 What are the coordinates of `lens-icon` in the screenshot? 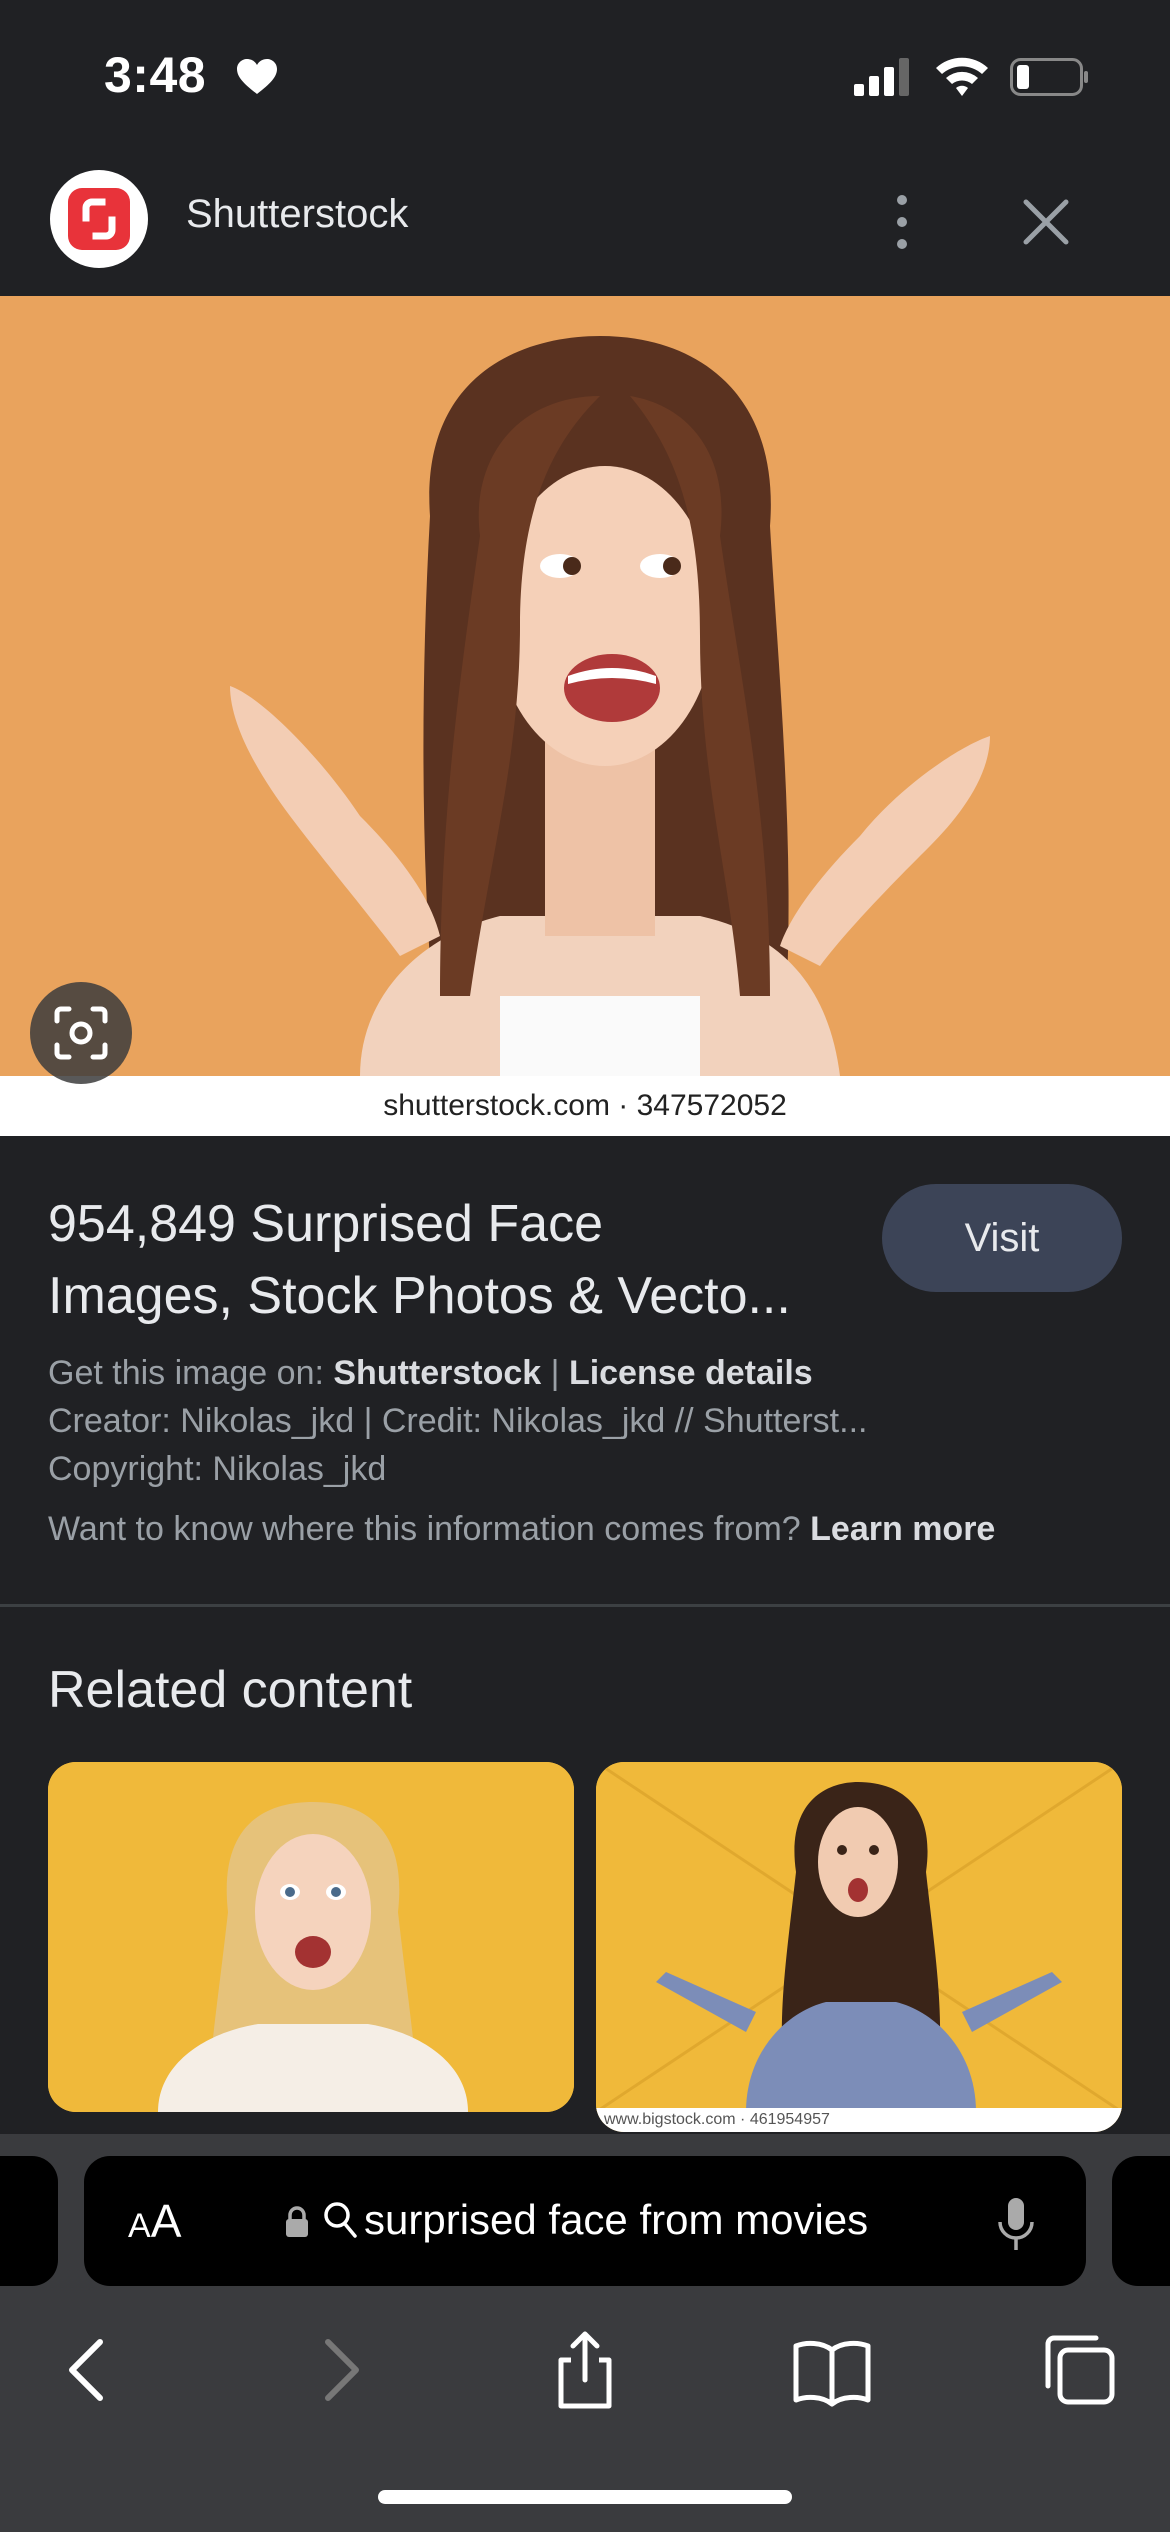 It's located at (81, 1033).